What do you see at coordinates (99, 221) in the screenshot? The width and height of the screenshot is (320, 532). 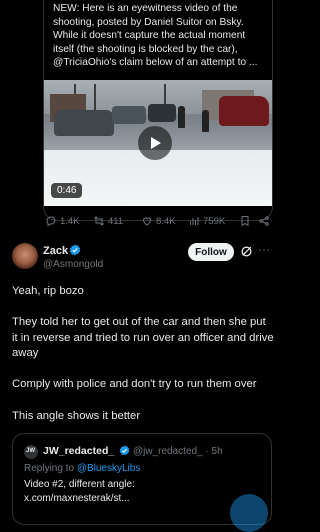 I see `repost-icon` at bounding box center [99, 221].